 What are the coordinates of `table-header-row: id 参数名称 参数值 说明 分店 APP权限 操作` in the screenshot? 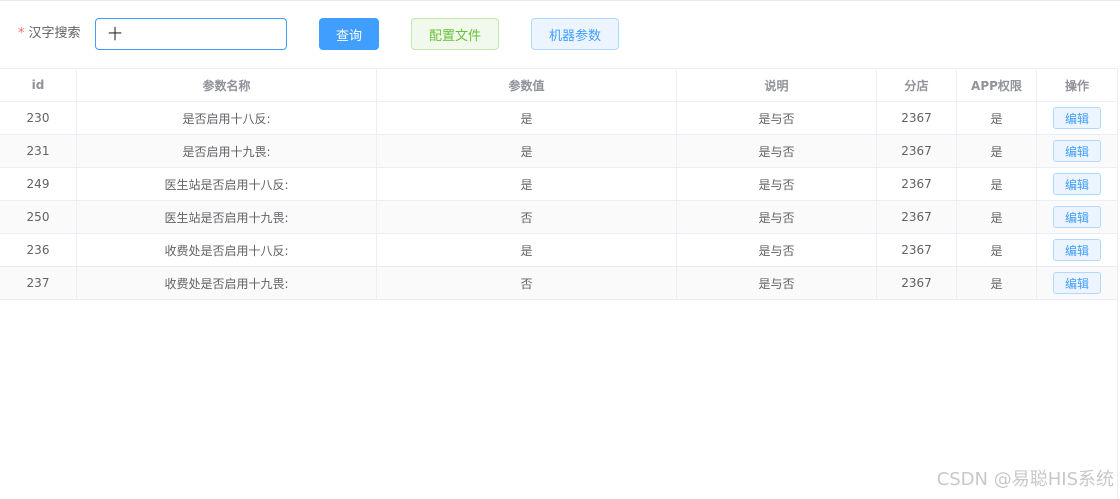 It's located at (558, 85).